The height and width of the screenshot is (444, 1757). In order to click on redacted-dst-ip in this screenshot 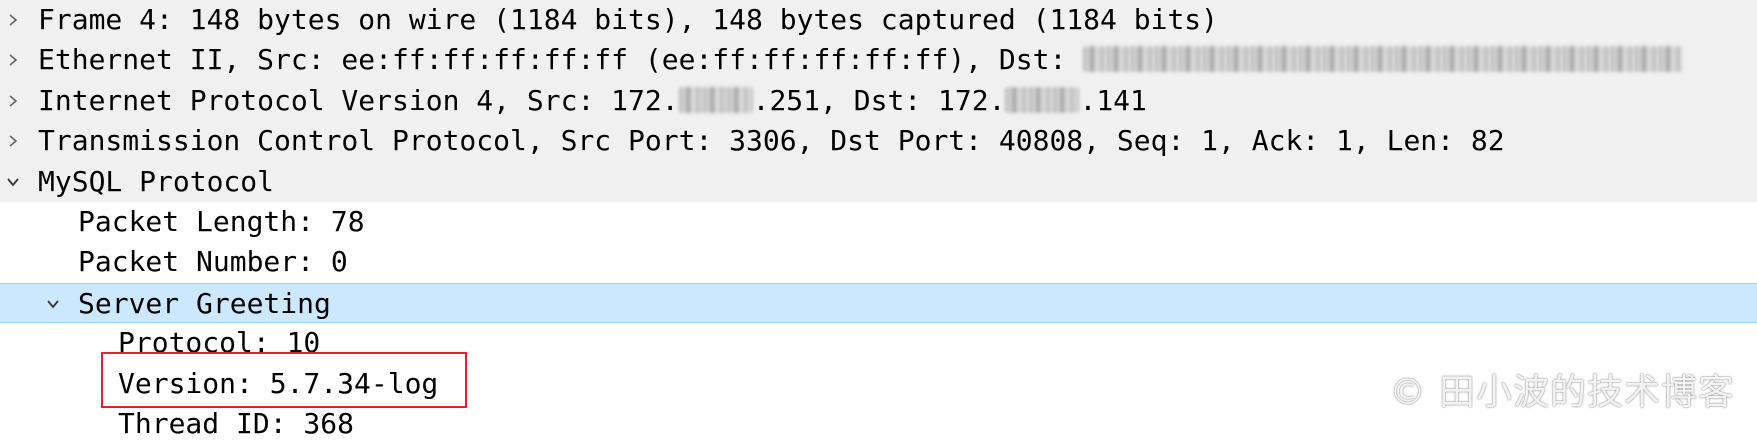, I will do `click(1042, 99)`.